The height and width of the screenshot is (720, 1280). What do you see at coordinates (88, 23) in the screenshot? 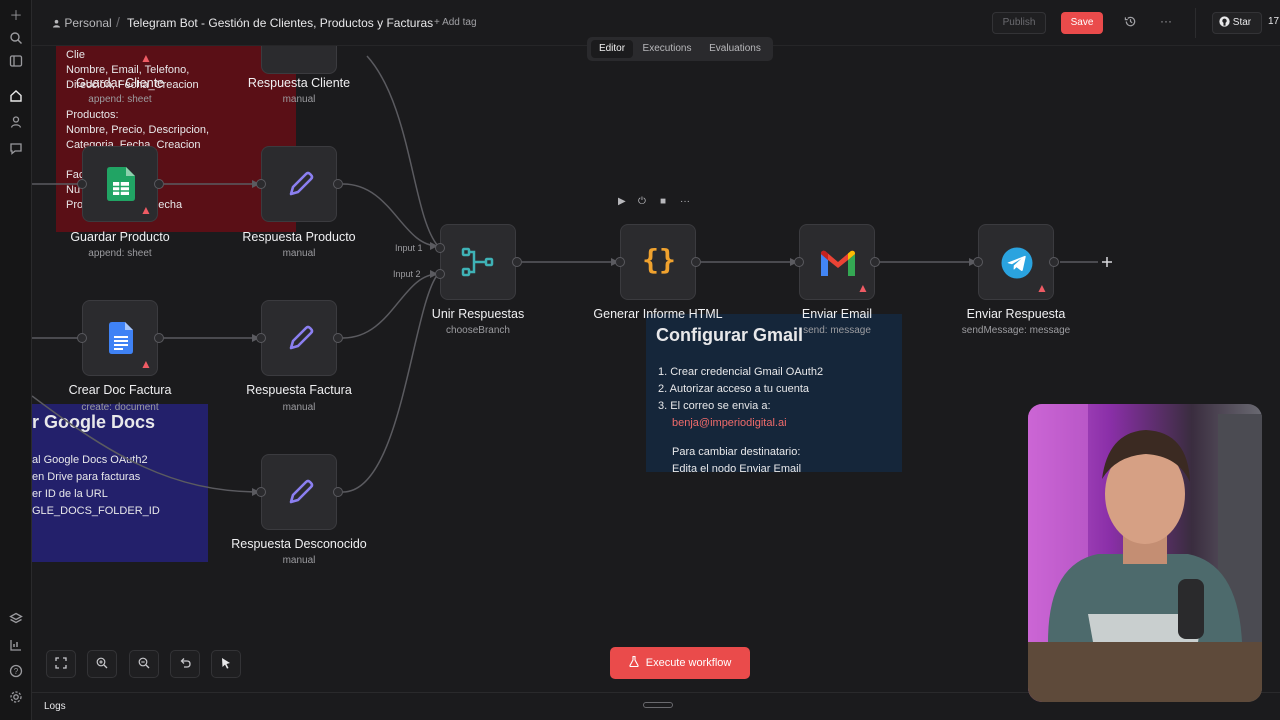
I see `workspace-label: Personal` at bounding box center [88, 23].